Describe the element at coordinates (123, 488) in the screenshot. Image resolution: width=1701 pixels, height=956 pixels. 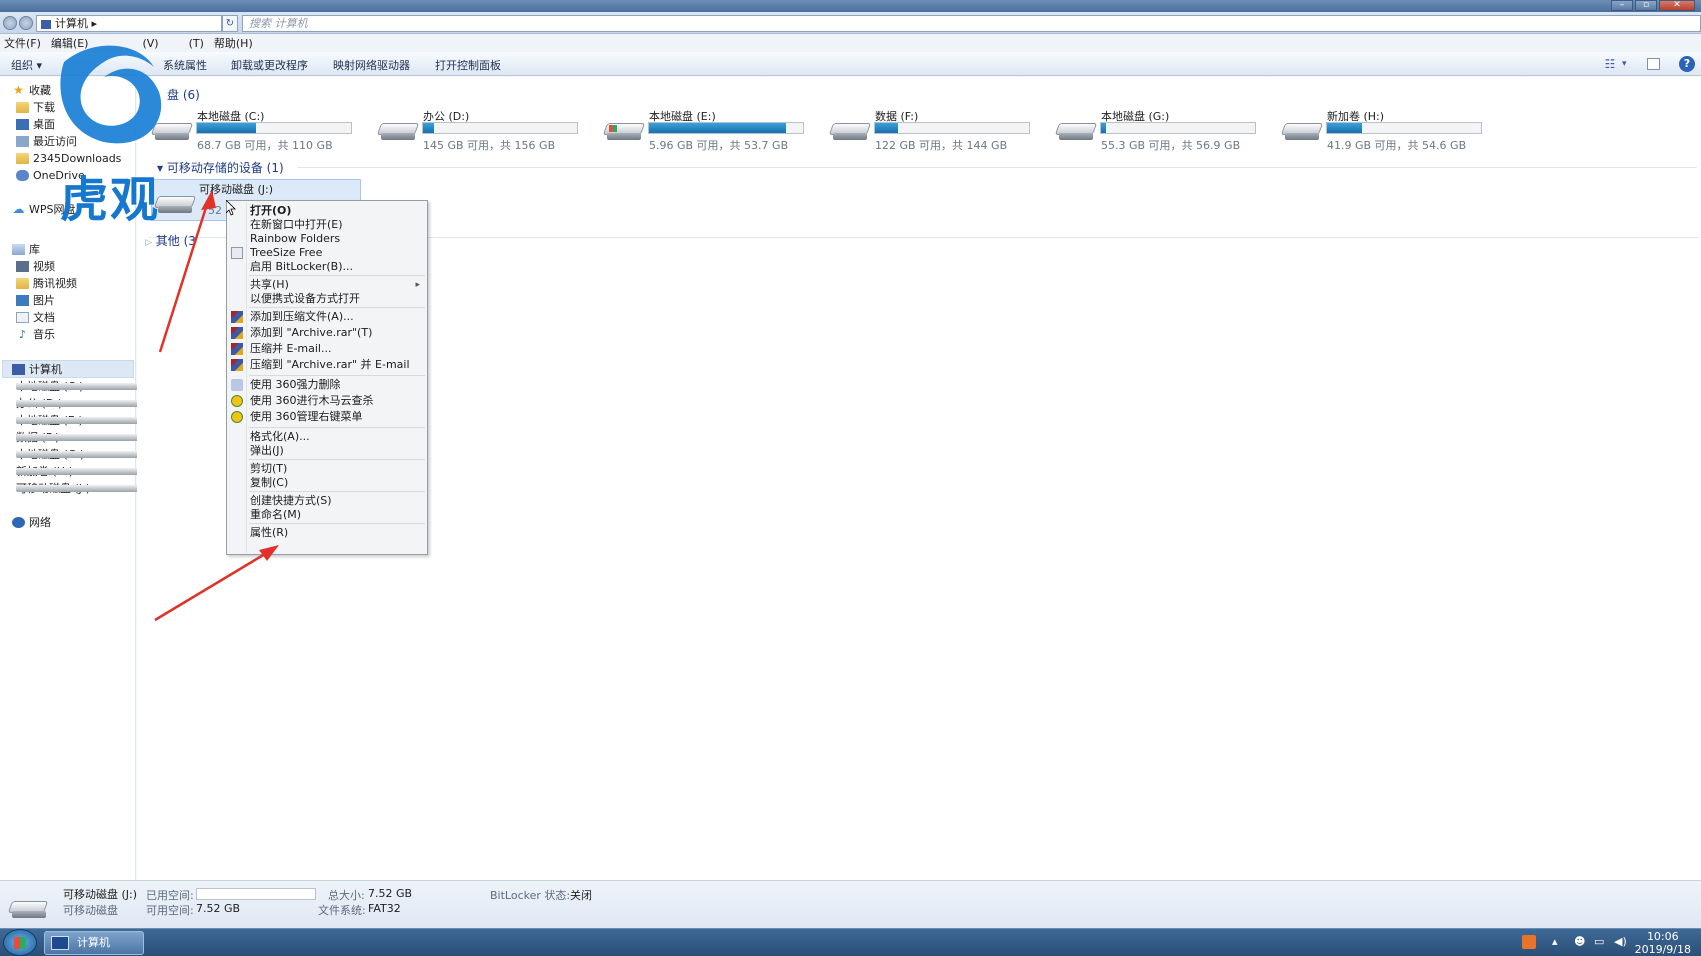
I see `nav-drive-j: 可移动磁盘 (J:)` at that location.